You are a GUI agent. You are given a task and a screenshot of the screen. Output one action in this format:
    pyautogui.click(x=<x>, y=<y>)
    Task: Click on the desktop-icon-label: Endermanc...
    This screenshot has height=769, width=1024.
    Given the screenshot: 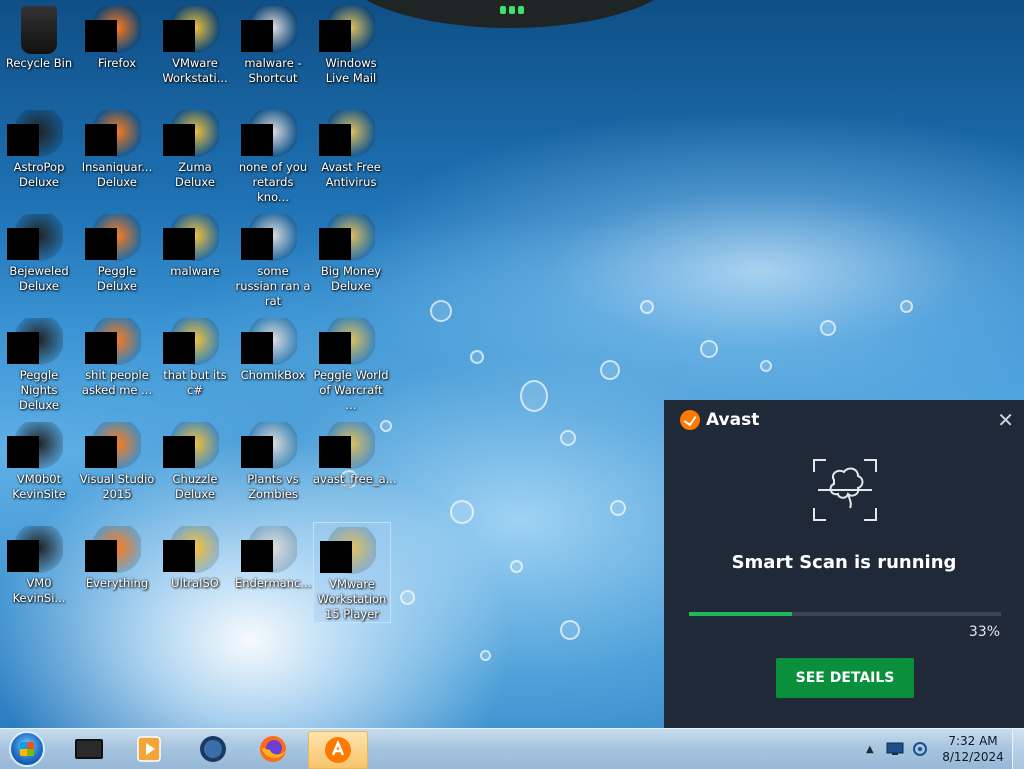 What is the action you would take?
    pyautogui.click(x=273, y=583)
    